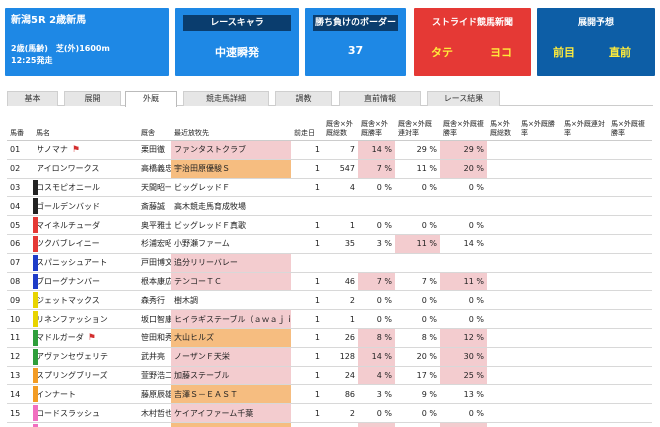  Describe the element at coordinates (502, 319) in the screenshot. I see `horse-total-cell` at that location.